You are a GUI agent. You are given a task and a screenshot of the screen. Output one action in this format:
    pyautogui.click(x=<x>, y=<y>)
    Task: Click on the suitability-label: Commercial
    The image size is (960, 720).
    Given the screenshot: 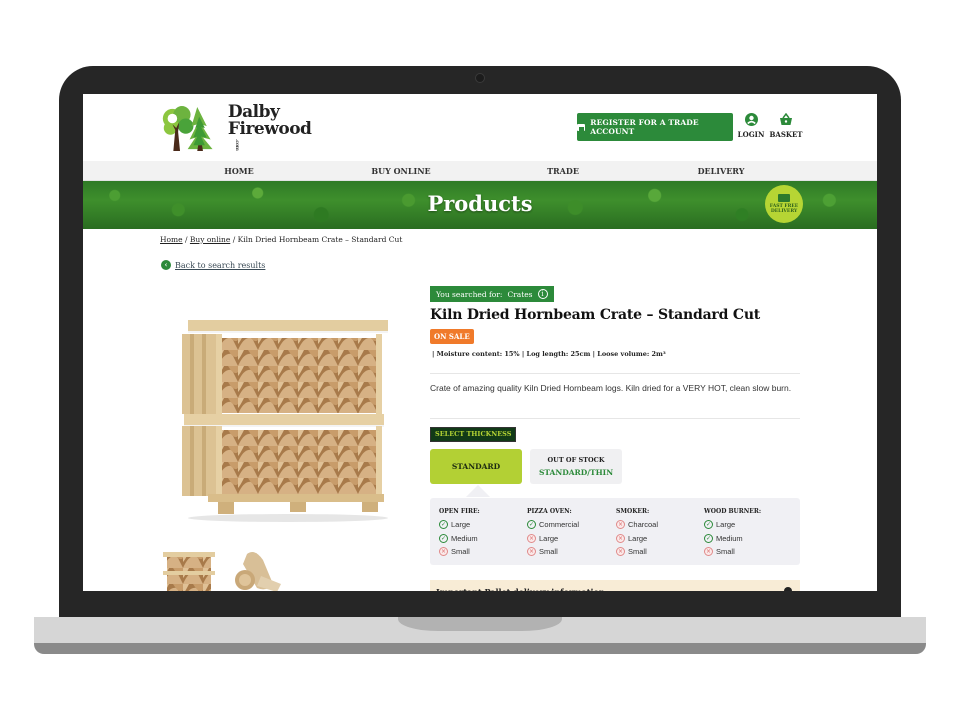 What is the action you would take?
    pyautogui.click(x=559, y=525)
    